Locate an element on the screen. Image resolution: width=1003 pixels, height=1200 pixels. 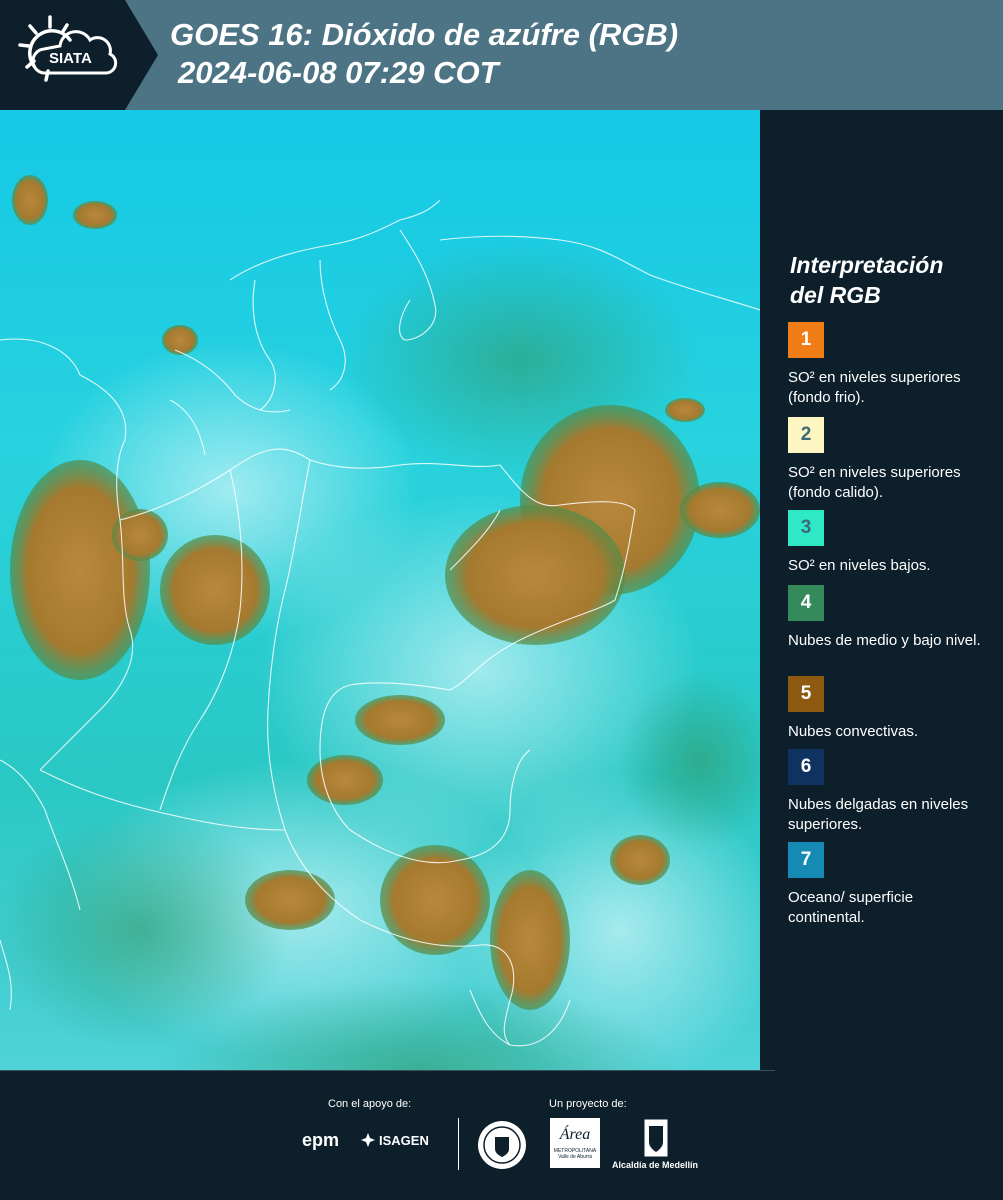
legend-swatch-1: 1 is located at coordinates (806, 340).